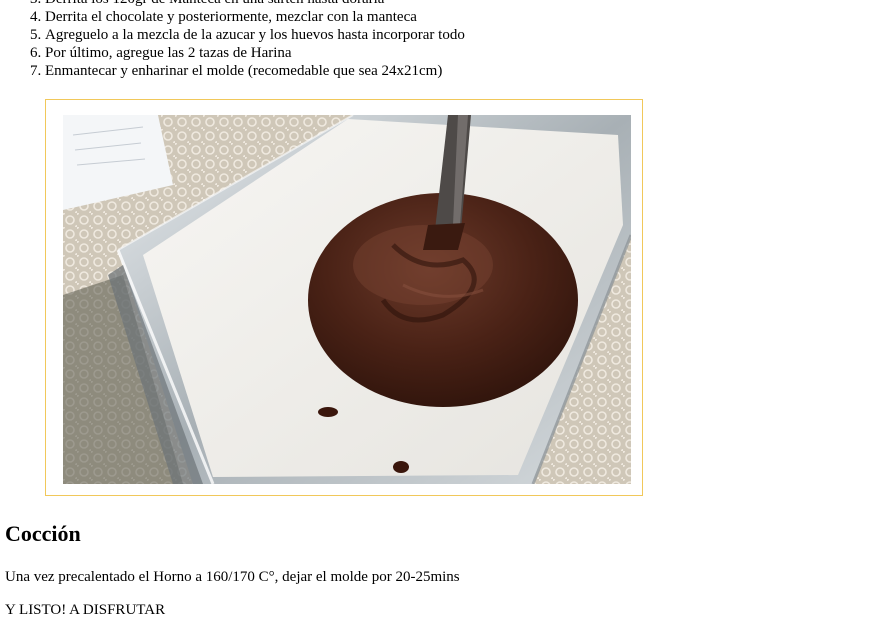 The height and width of the screenshot is (627, 893). I want to click on coccion-heading: Cocción, so click(43, 533).